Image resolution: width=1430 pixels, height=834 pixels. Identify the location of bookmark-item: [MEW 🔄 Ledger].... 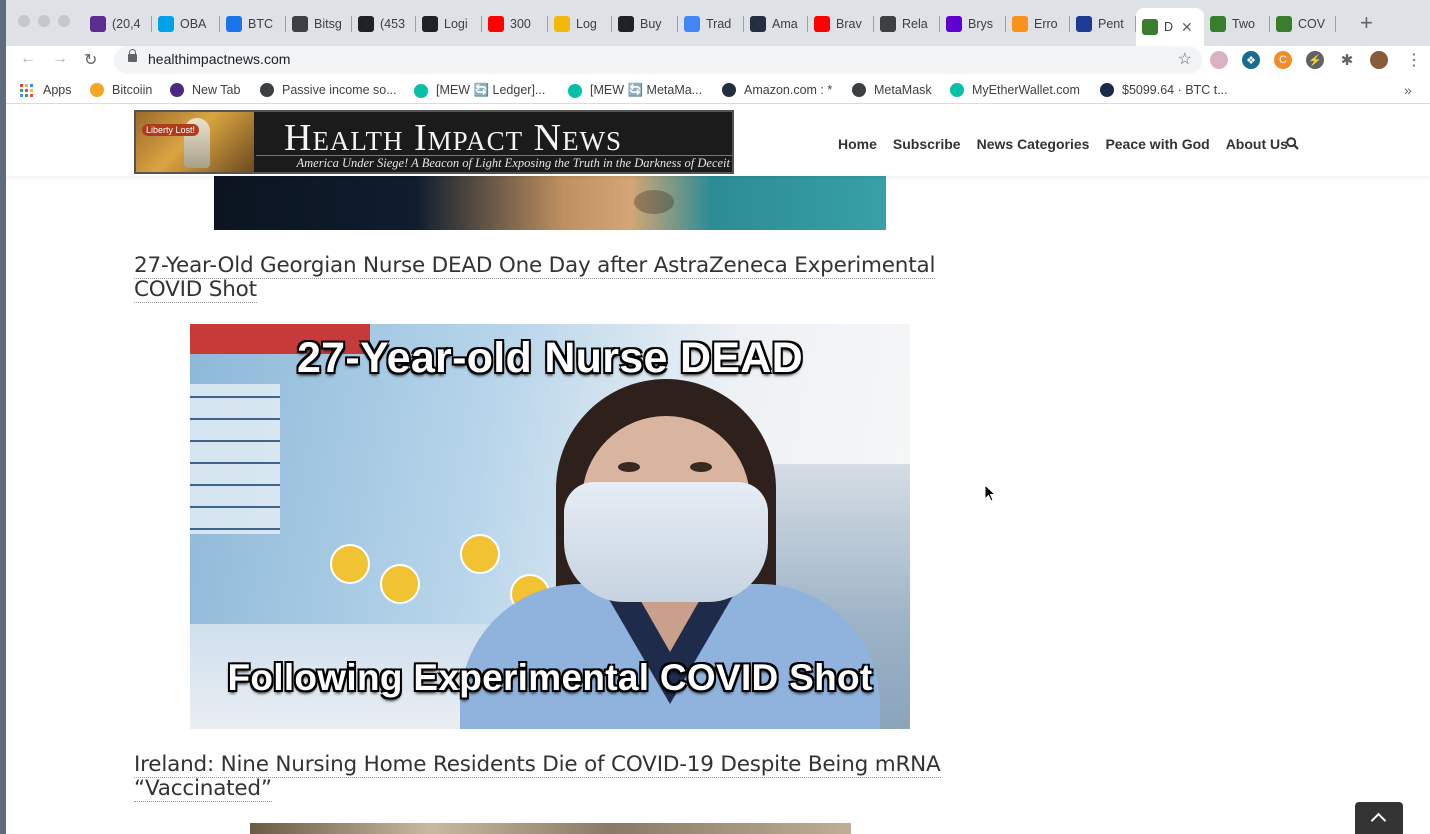
(479, 90).